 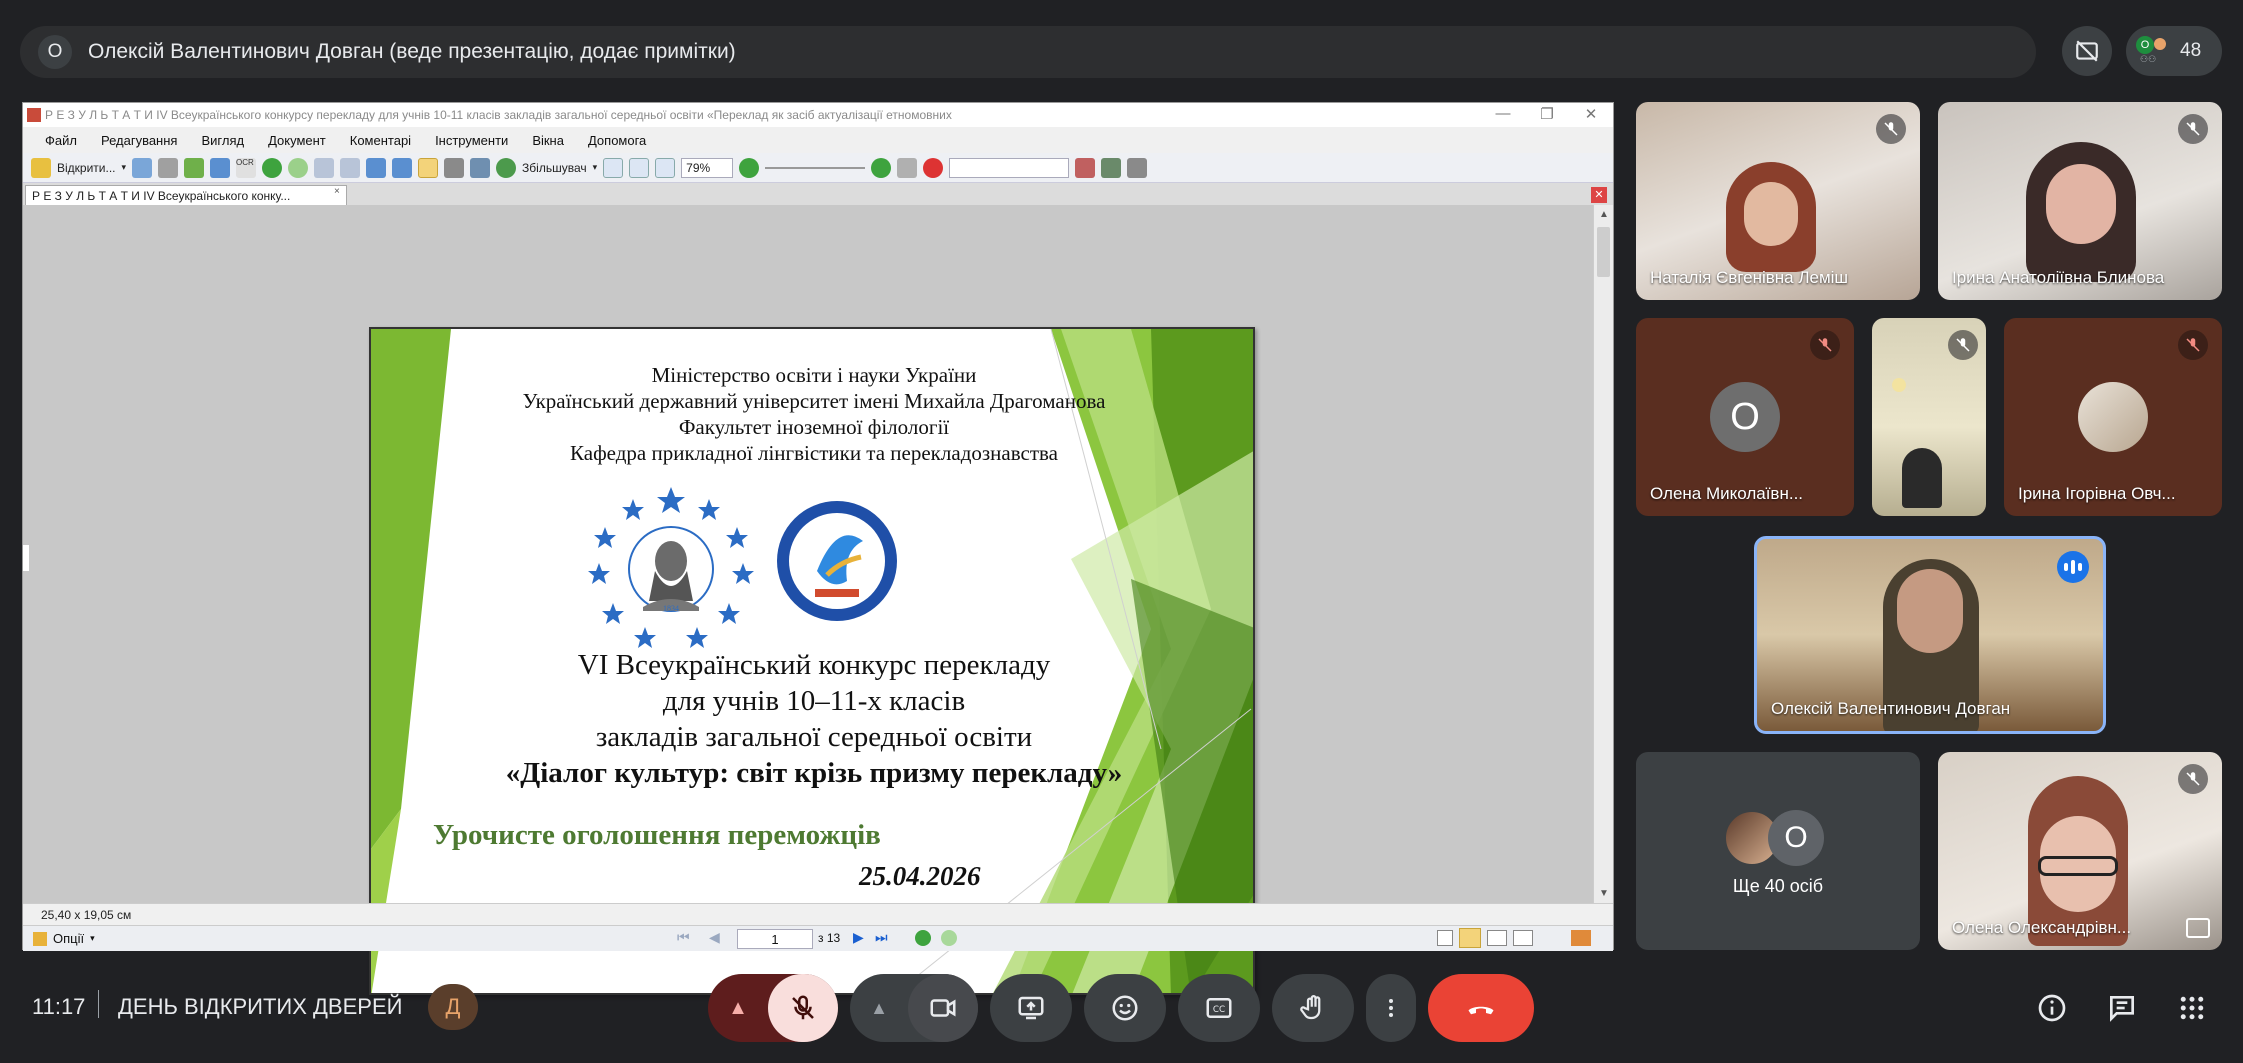 I want to click on camera-options-chevron-icon: ▲, so click(x=879, y=1008).